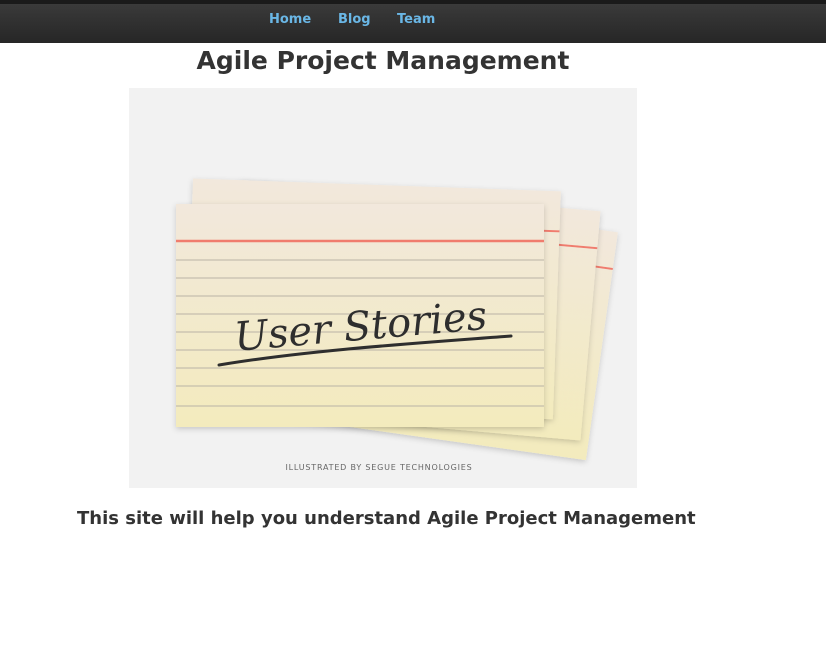 The height and width of the screenshot is (657, 826). Describe the element at coordinates (378, 467) in the screenshot. I see `illustration-credit: ILLUSTRATED BY SEGUE TECHNOLOGIES` at that location.